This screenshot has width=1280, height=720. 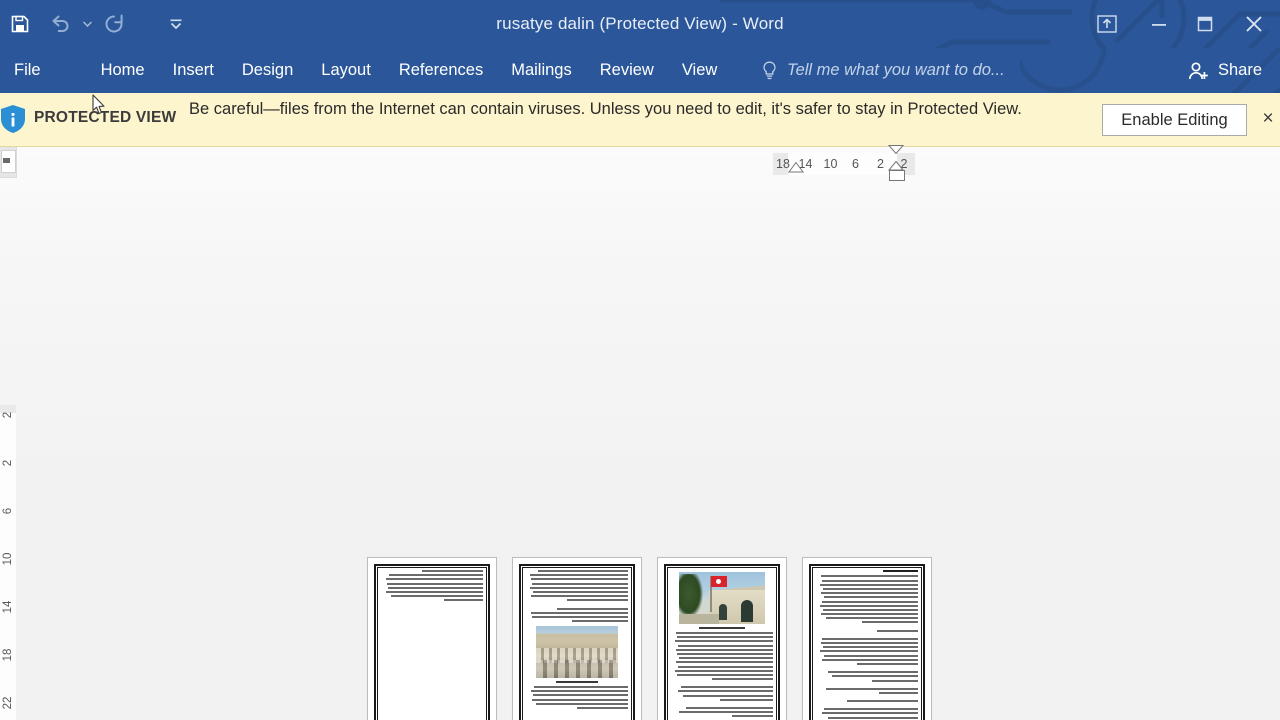 I want to click on dismiss-protected-view-button: ×, so click(x=1268, y=119).